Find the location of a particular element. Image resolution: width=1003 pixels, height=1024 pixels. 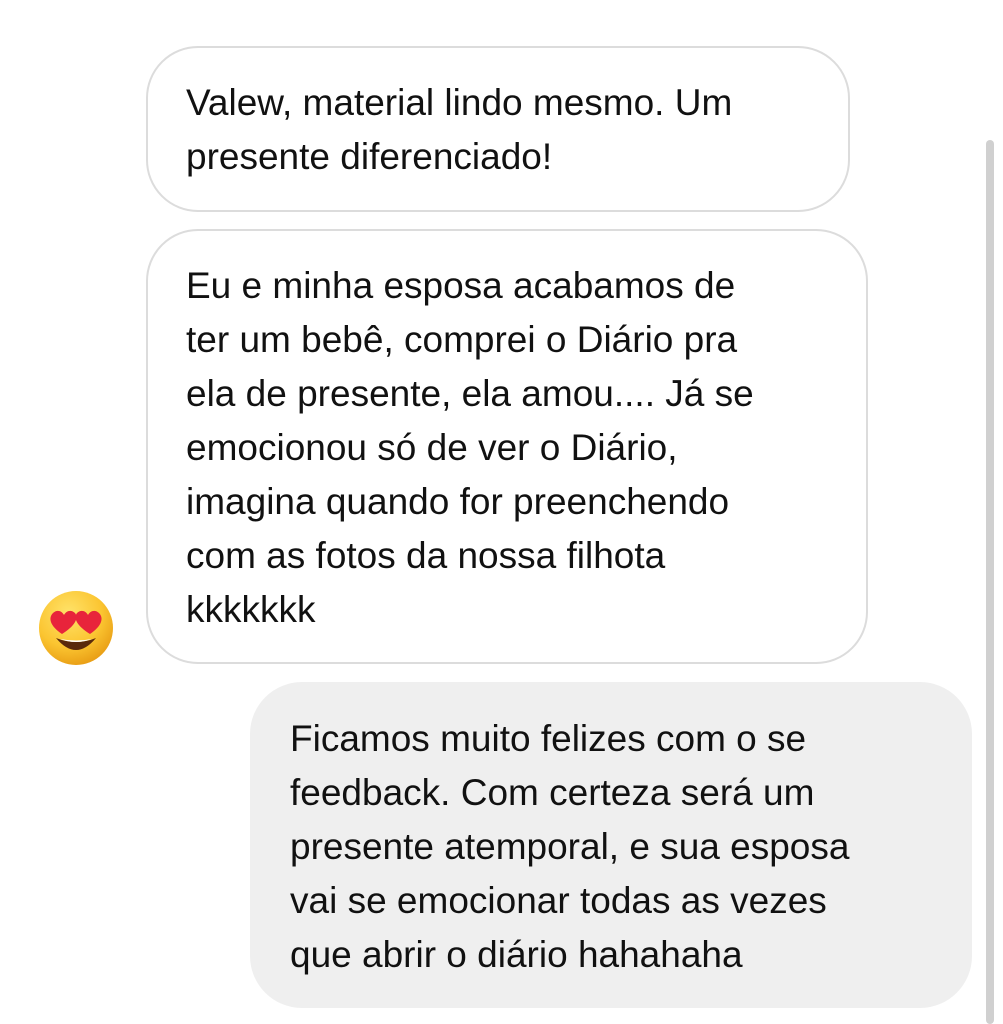

heart-eyes-emoji-icon is located at coordinates (76, 628).